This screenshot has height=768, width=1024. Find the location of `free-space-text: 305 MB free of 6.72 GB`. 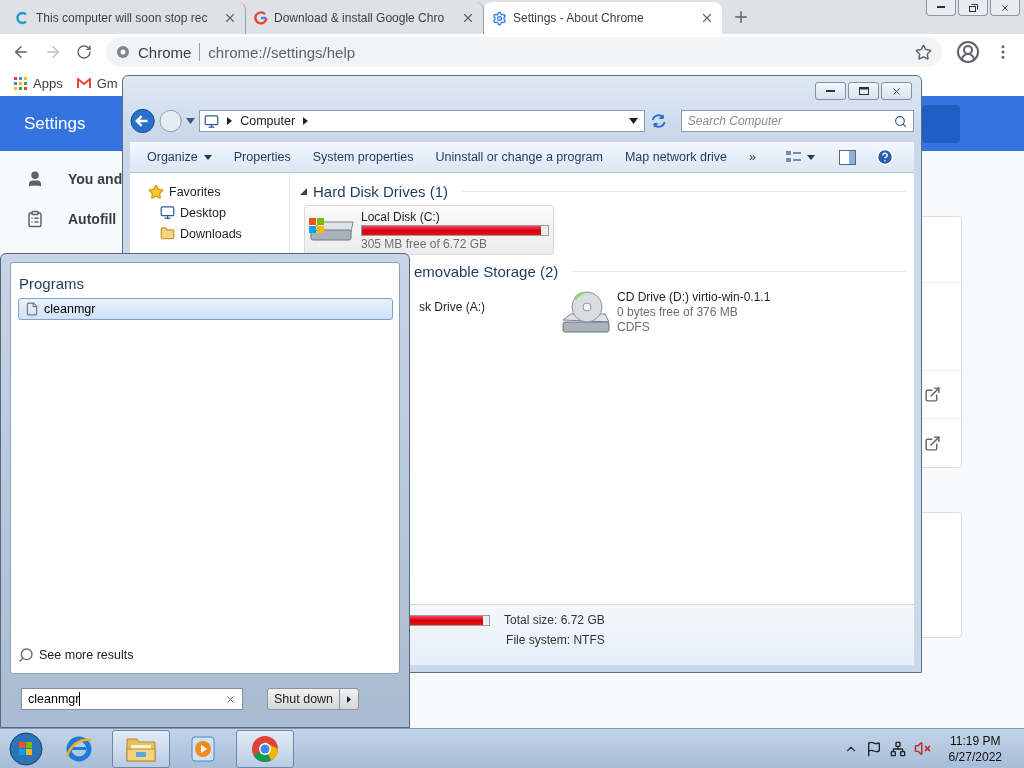

free-space-text: 305 MB free of 6.72 GB is located at coordinates (425, 244).